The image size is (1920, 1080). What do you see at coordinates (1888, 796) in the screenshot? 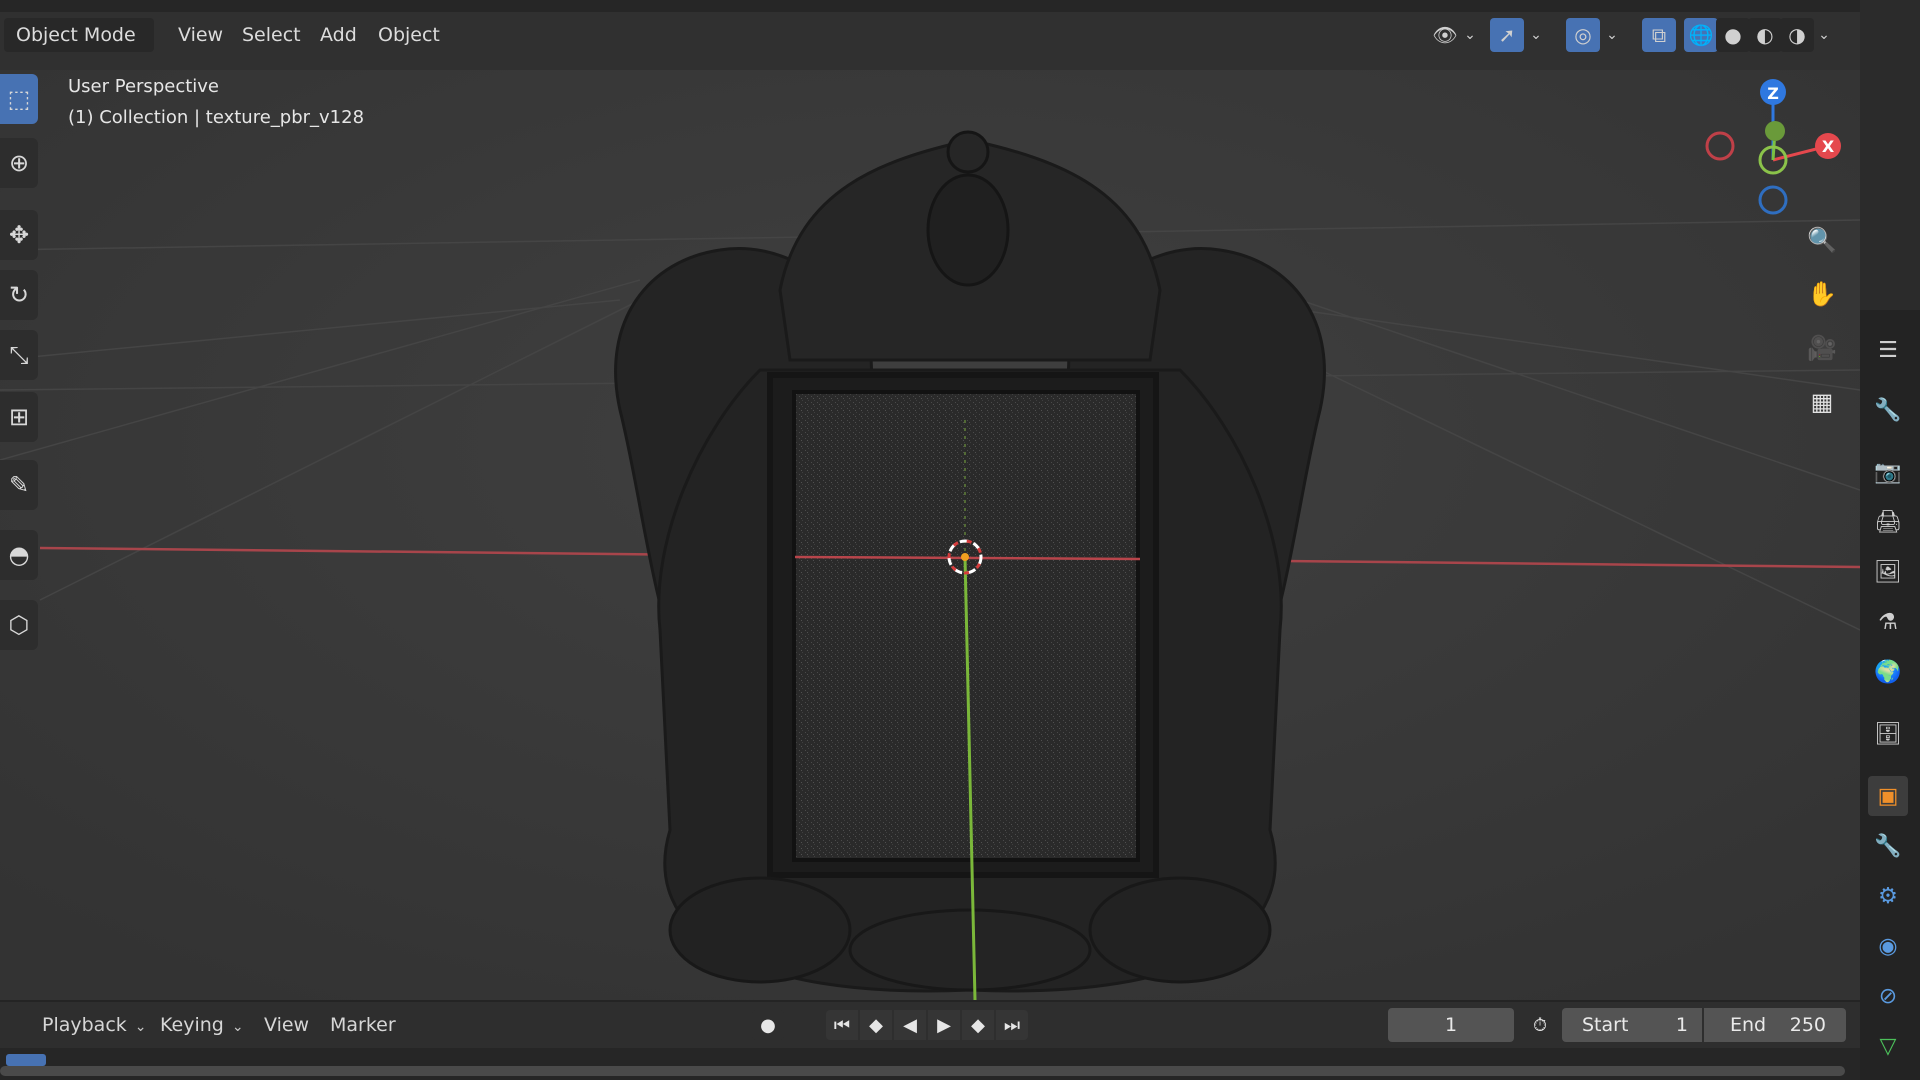
I see `object-icon: ▣` at bounding box center [1888, 796].